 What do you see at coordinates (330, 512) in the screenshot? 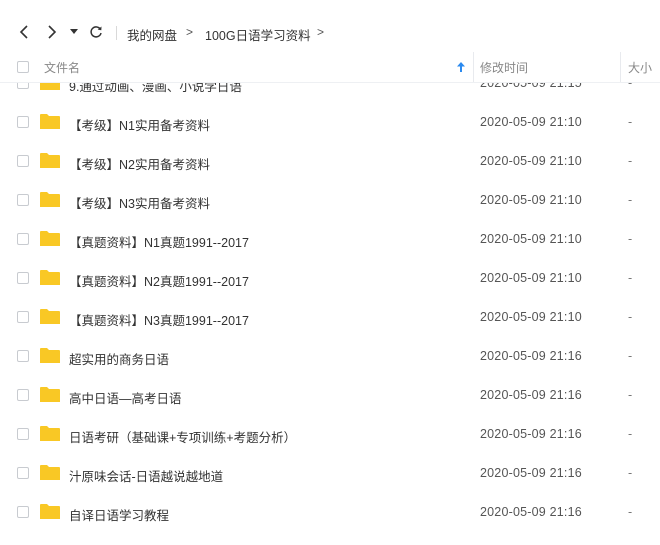
I see `table-row: 自译日语学习教程 2020-05-09 21:16 -` at bounding box center [330, 512].